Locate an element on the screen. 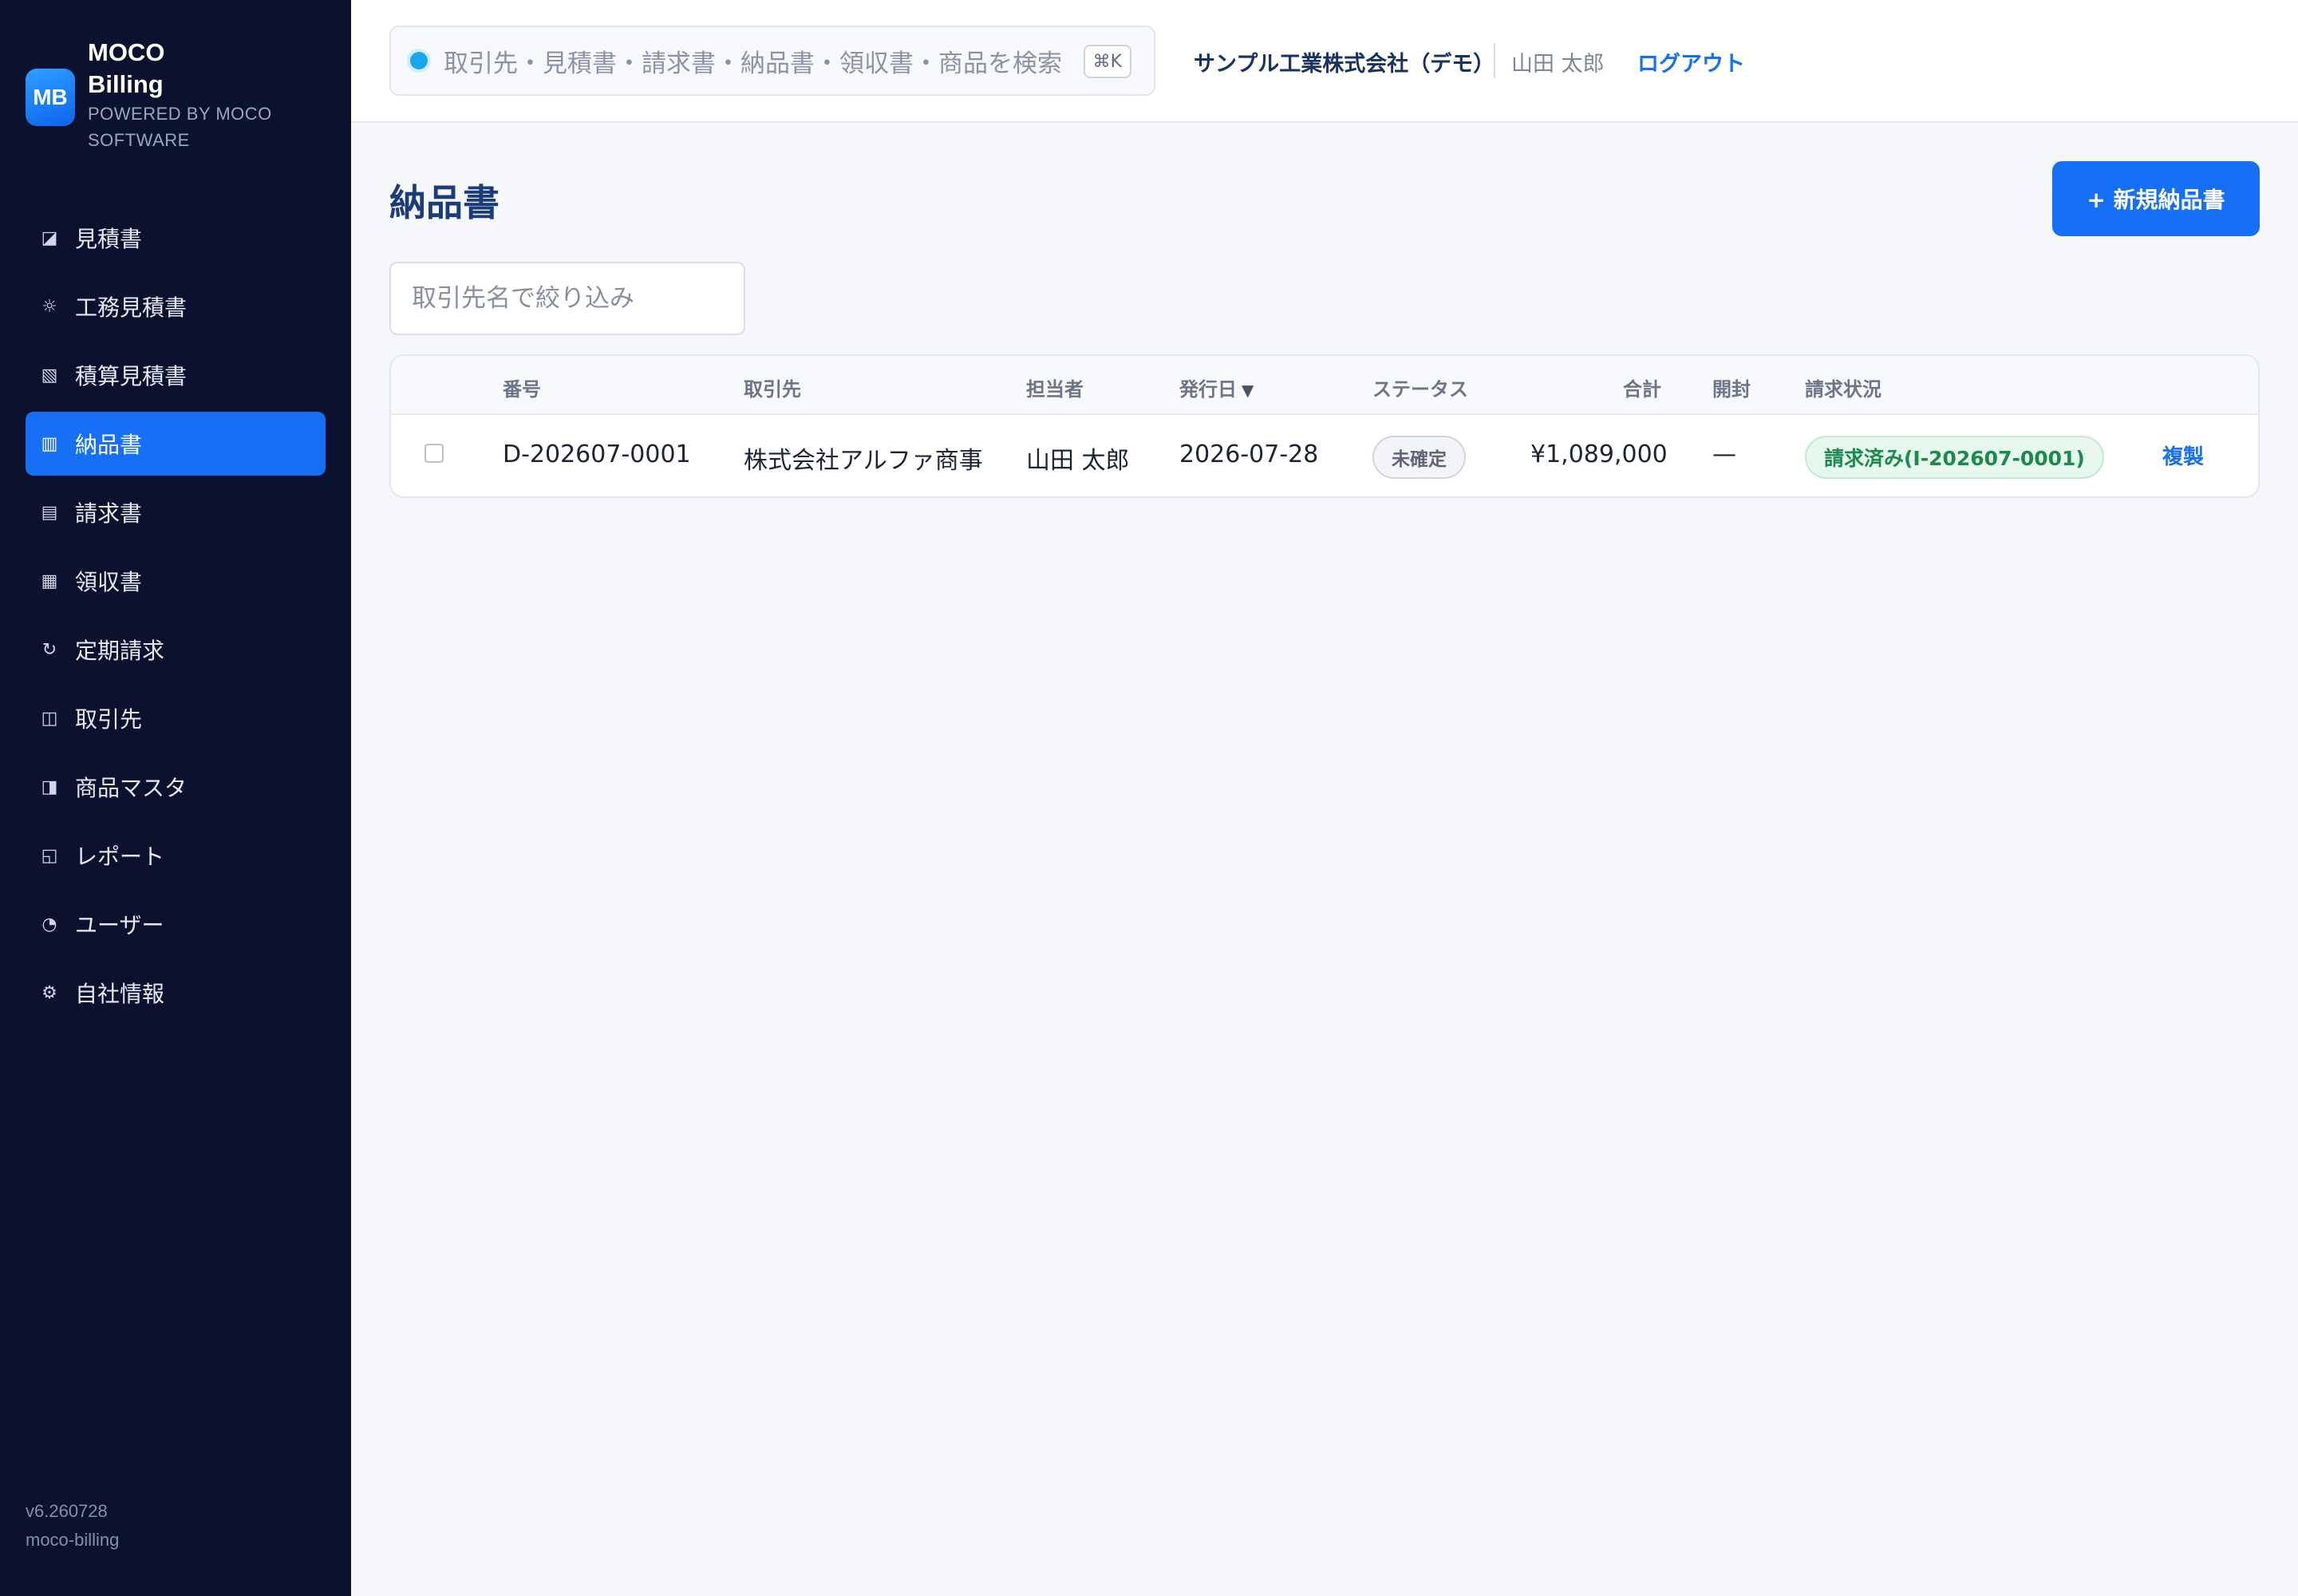  column-header-total: 合計 is located at coordinates (1642, 387).